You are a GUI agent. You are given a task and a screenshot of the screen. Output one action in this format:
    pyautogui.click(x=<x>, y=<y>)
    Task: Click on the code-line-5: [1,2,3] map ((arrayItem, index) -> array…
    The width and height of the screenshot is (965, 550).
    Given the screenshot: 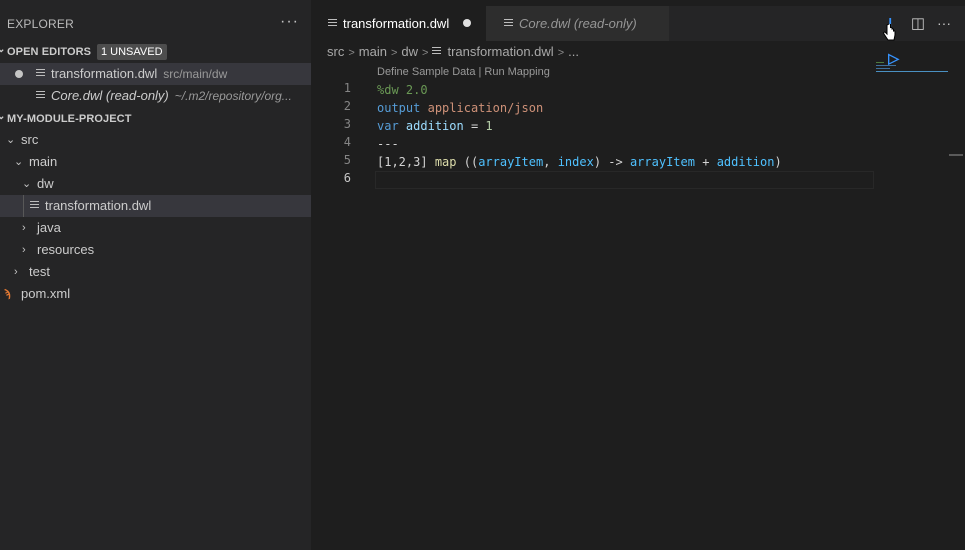 What is the action you would take?
    pyautogui.click(x=579, y=162)
    